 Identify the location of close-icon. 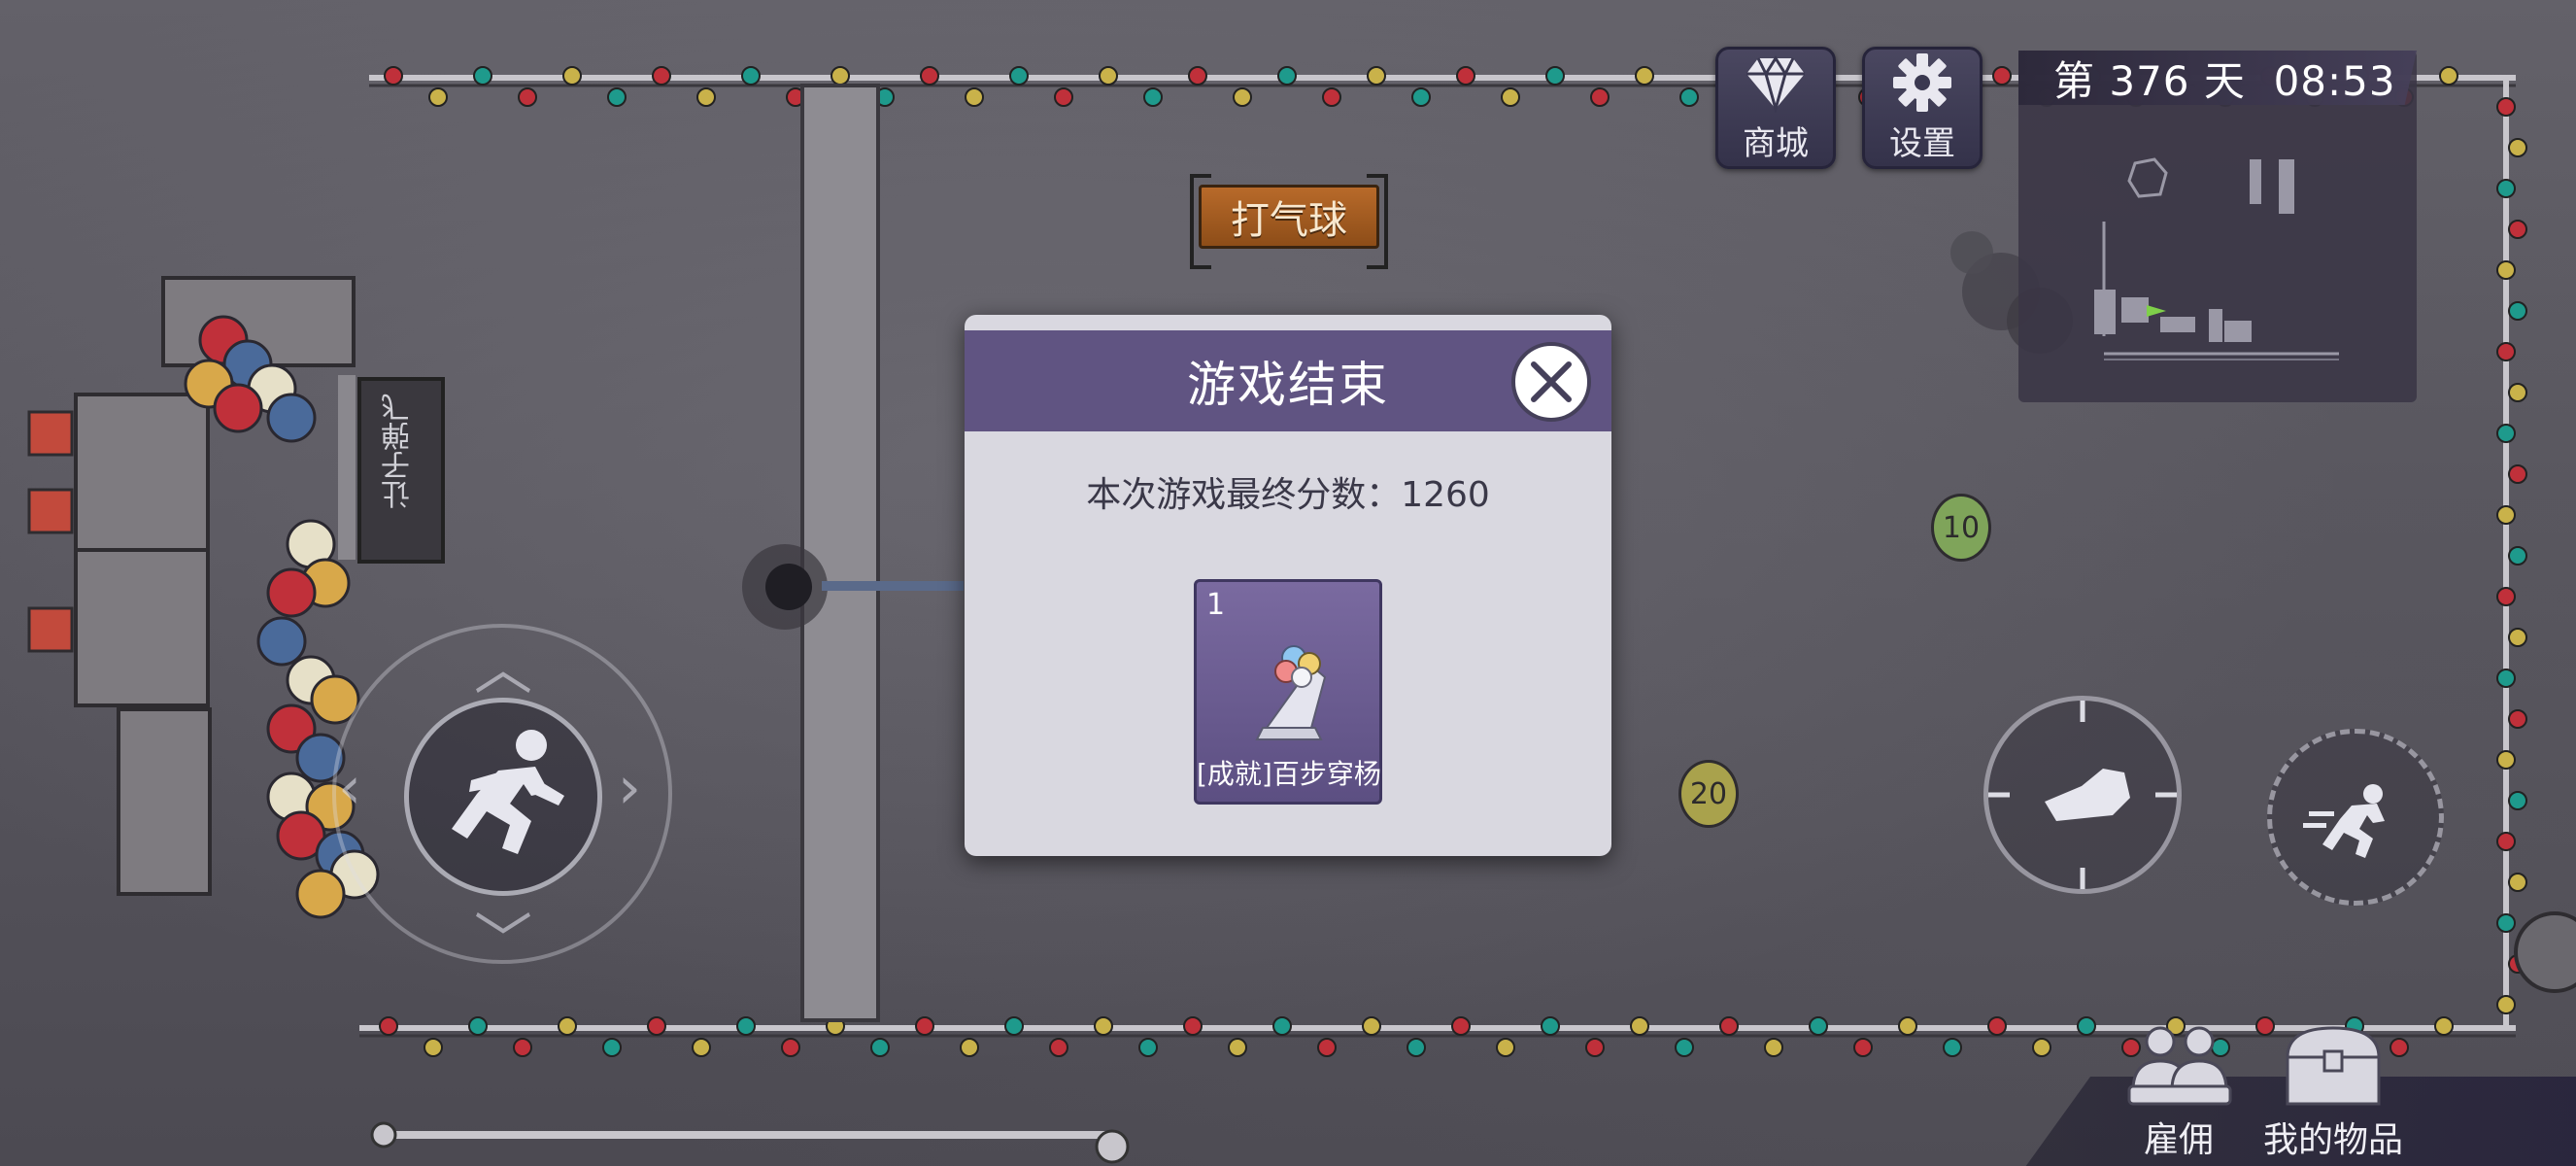
(1551, 381).